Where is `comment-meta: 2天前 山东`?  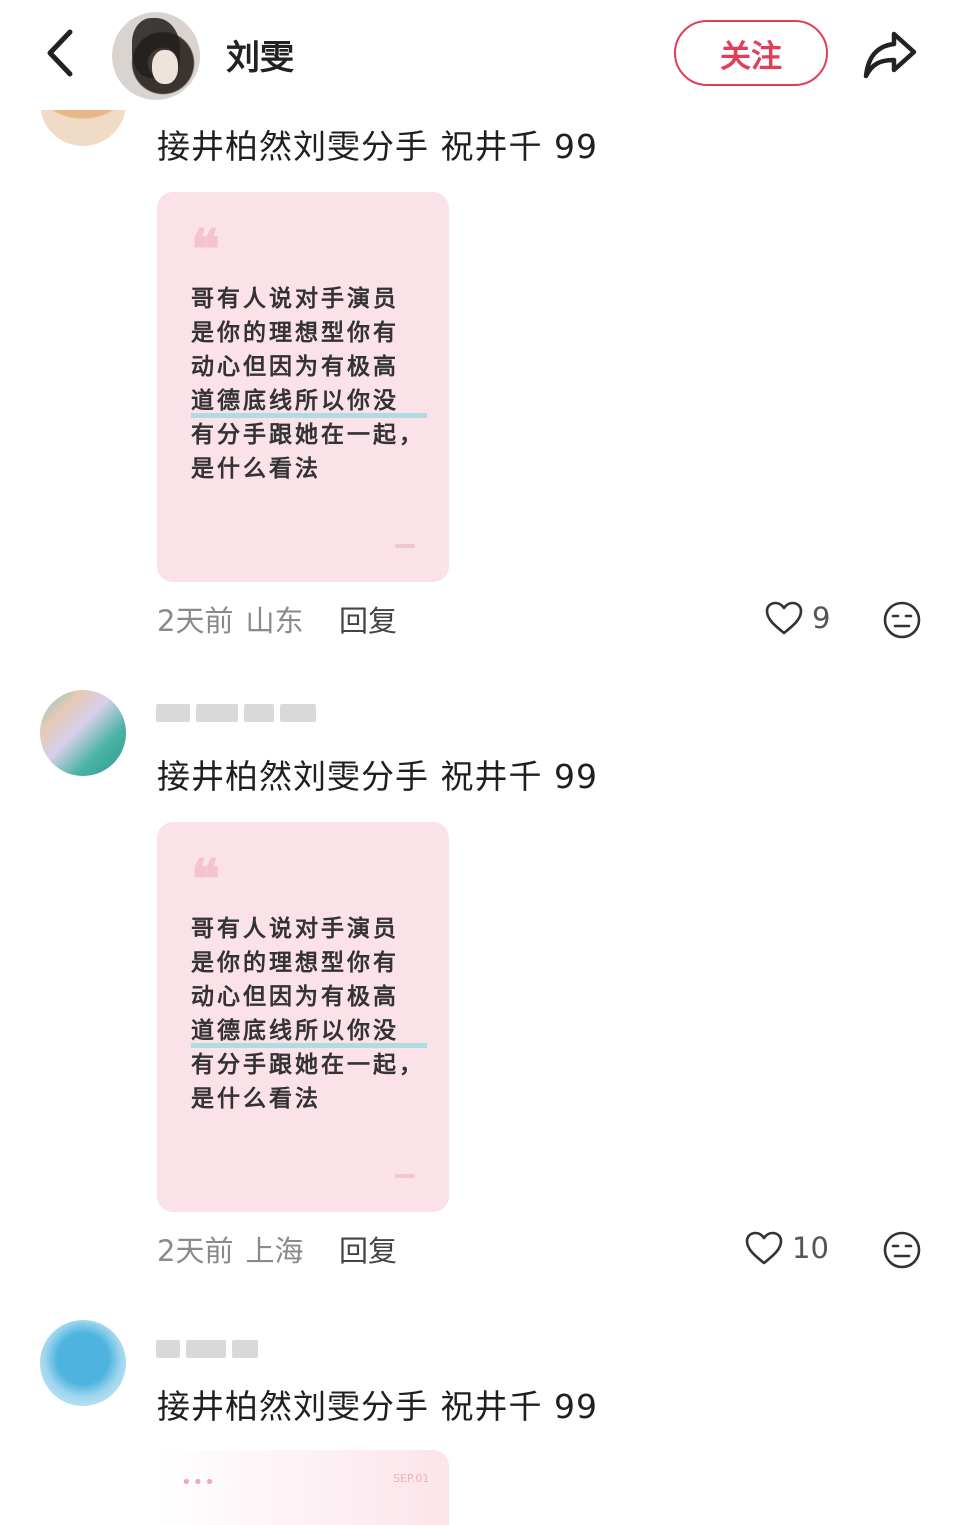 comment-meta: 2天前 山东 is located at coordinates (230, 619).